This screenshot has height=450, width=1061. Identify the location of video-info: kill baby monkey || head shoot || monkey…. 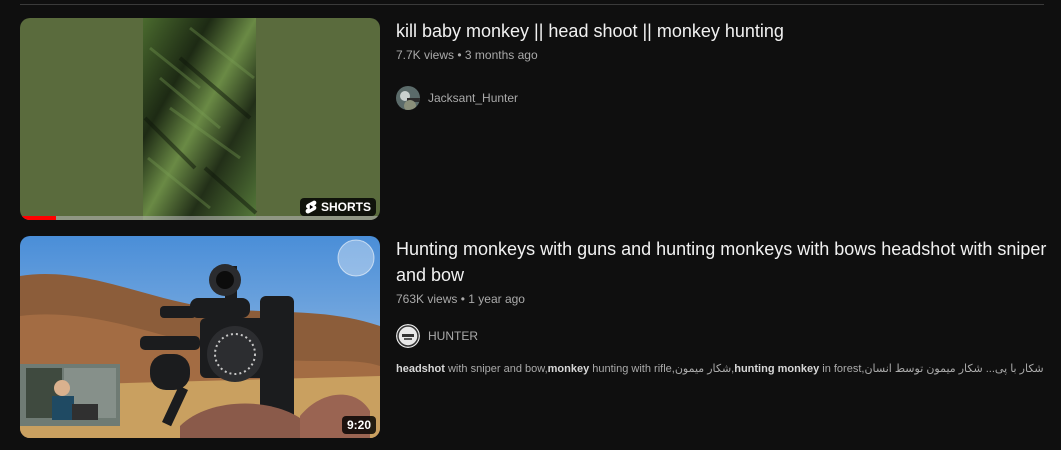
(723, 64).